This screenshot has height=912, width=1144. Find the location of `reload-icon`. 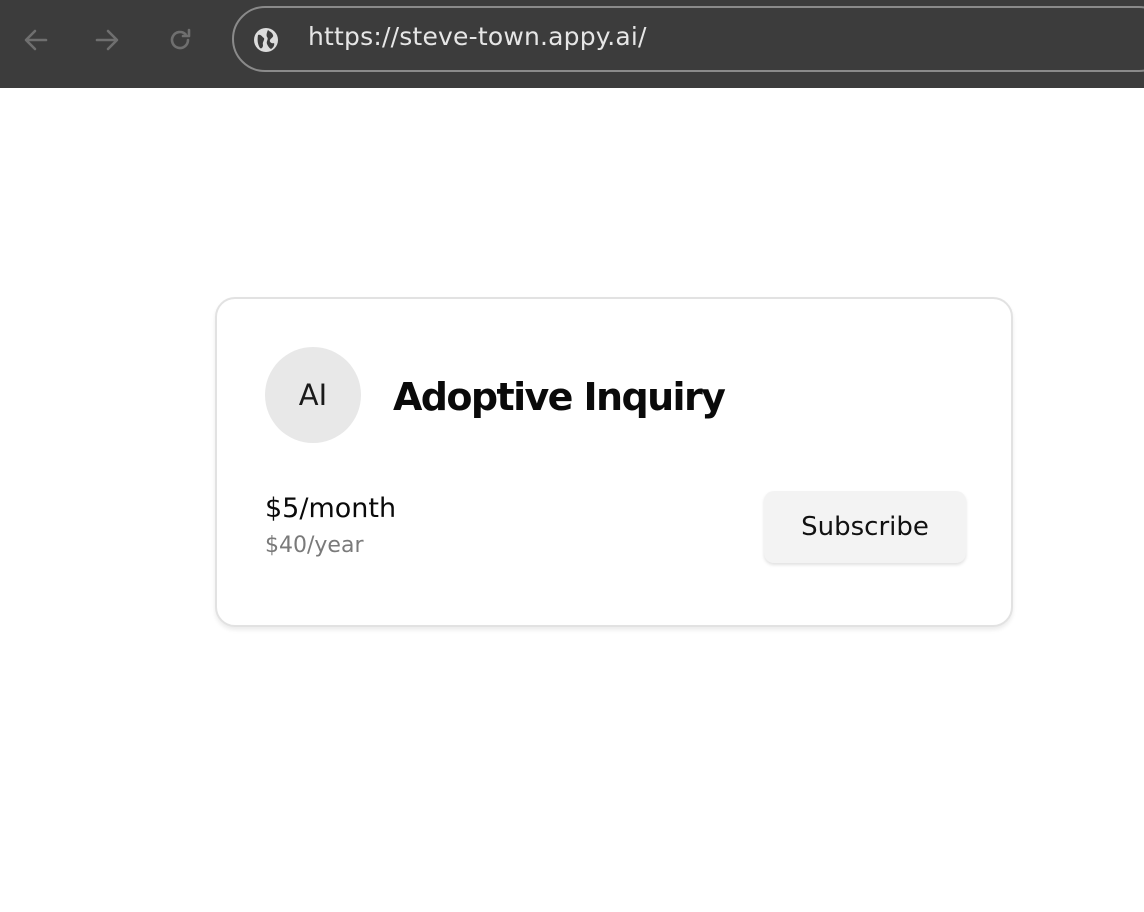

reload-icon is located at coordinates (180, 40).